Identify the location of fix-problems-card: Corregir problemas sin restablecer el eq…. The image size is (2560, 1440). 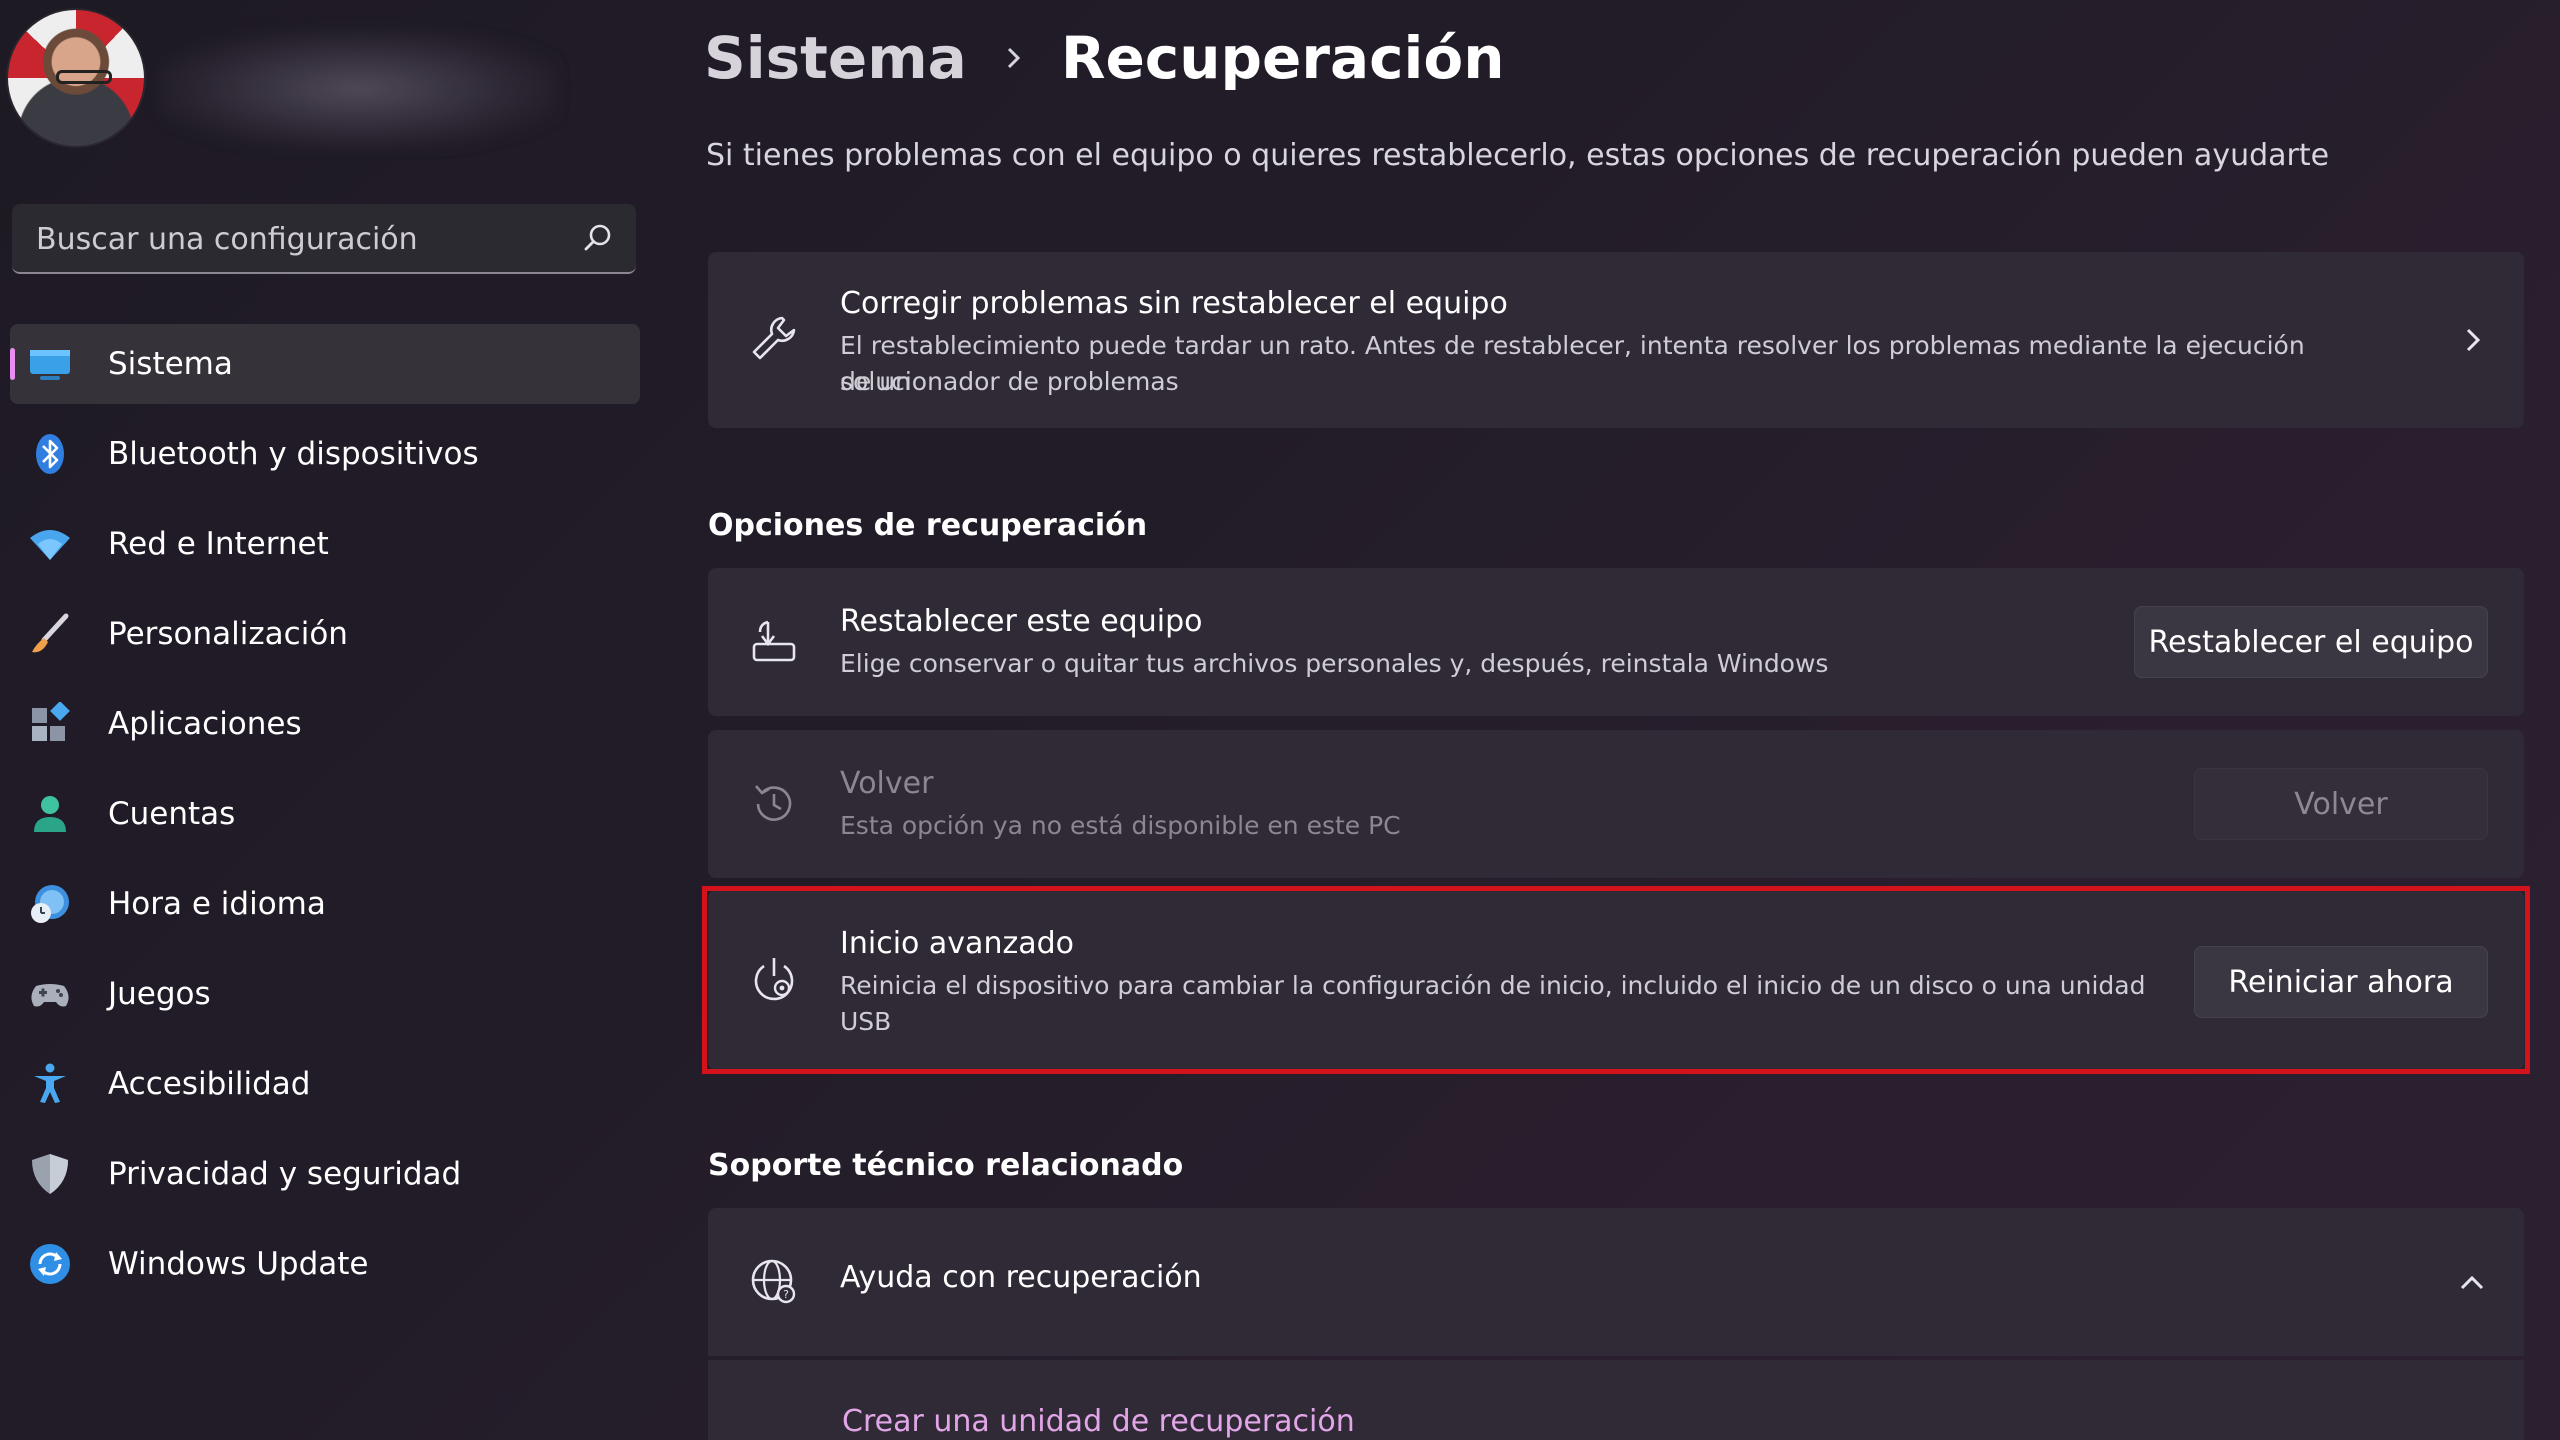
(1616, 340).